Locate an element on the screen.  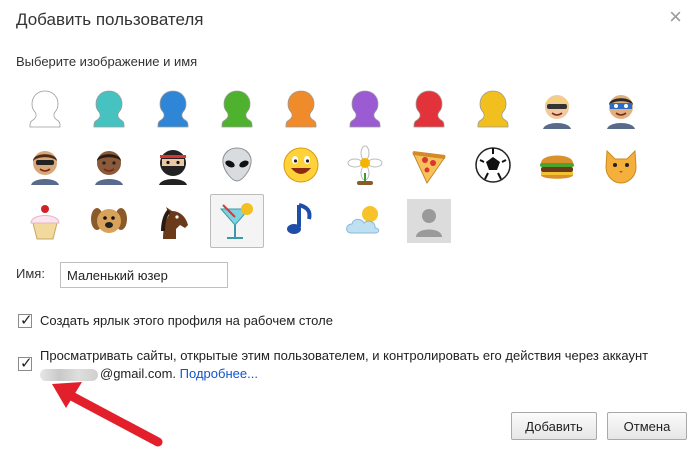
shortcut-checkbox: ✓ is located at coordinates (25, 320).